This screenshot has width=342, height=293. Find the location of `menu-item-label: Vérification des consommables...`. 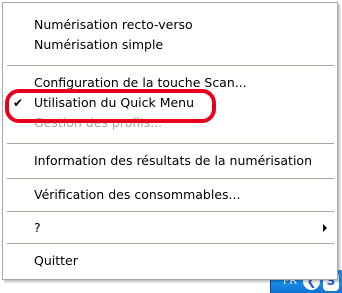

menu-item-label: Vérification des consommables... is located at coordinates (137, 194).